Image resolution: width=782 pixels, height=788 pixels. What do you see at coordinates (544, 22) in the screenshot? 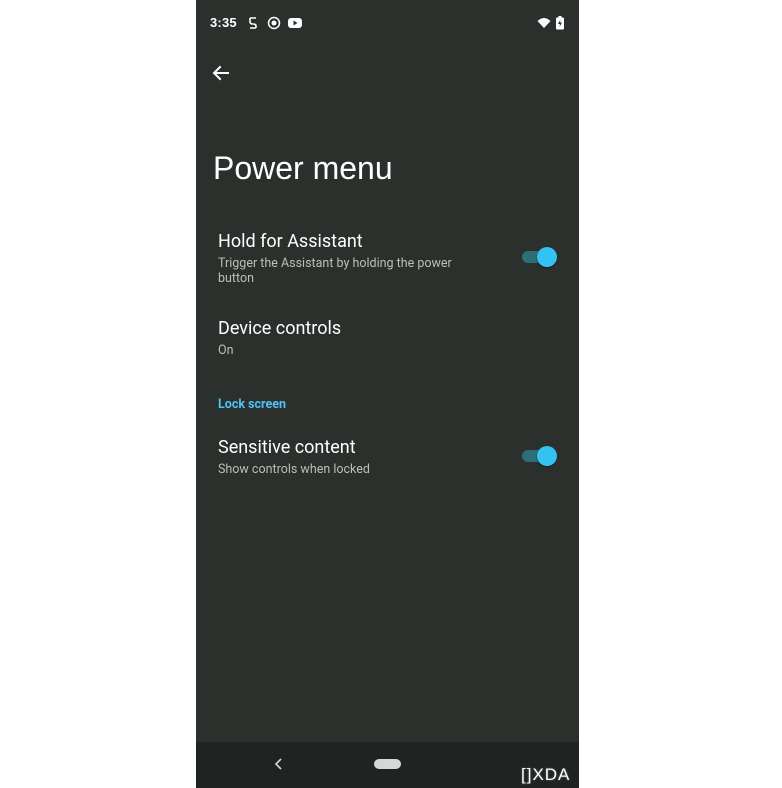
I see `wifi-icon` at bounding box center [544, 22].